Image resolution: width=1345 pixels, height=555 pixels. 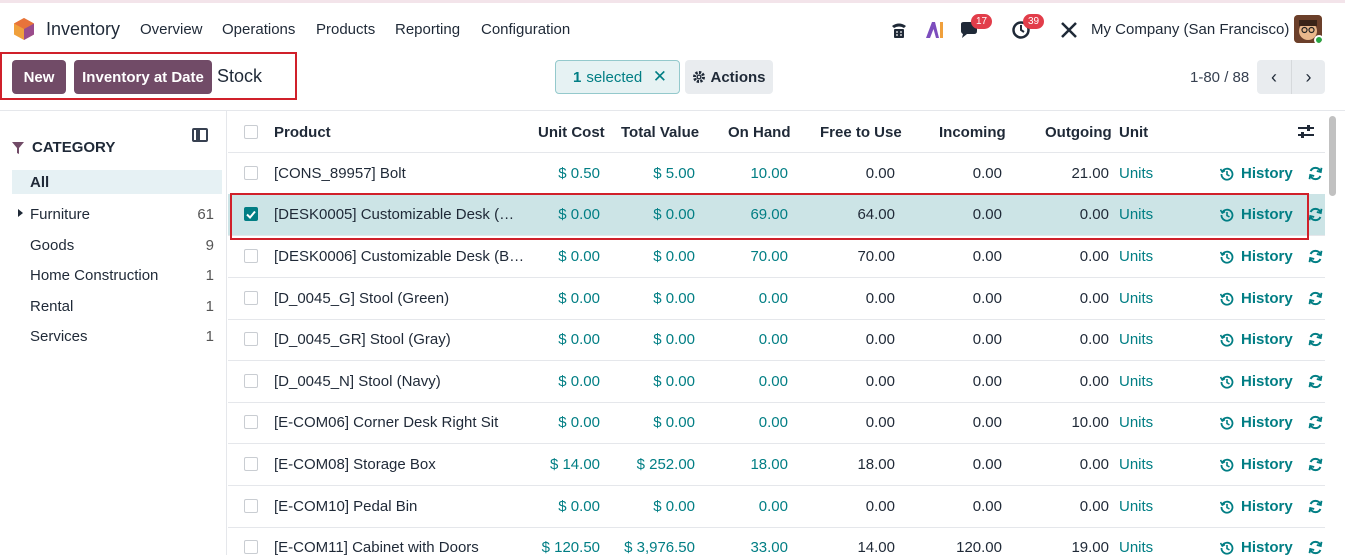 I want to click on caret-right-icon, so click(x=20, y=213).